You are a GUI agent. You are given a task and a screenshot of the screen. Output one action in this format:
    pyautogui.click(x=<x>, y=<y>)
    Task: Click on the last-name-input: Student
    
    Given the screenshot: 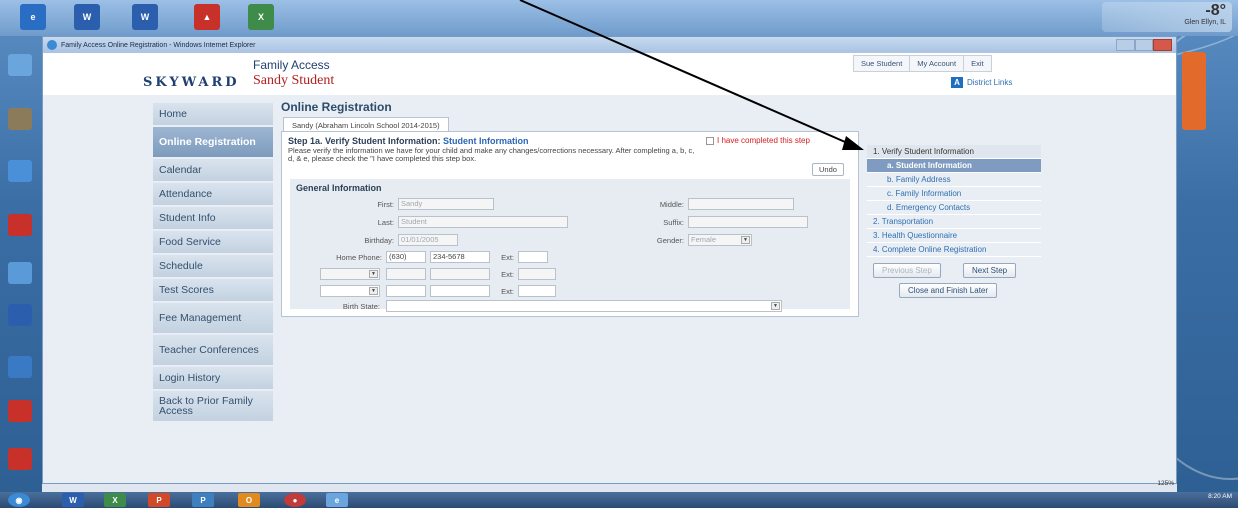 What is the action you would take?
    pyautogui.click(x=483, y=222)
    